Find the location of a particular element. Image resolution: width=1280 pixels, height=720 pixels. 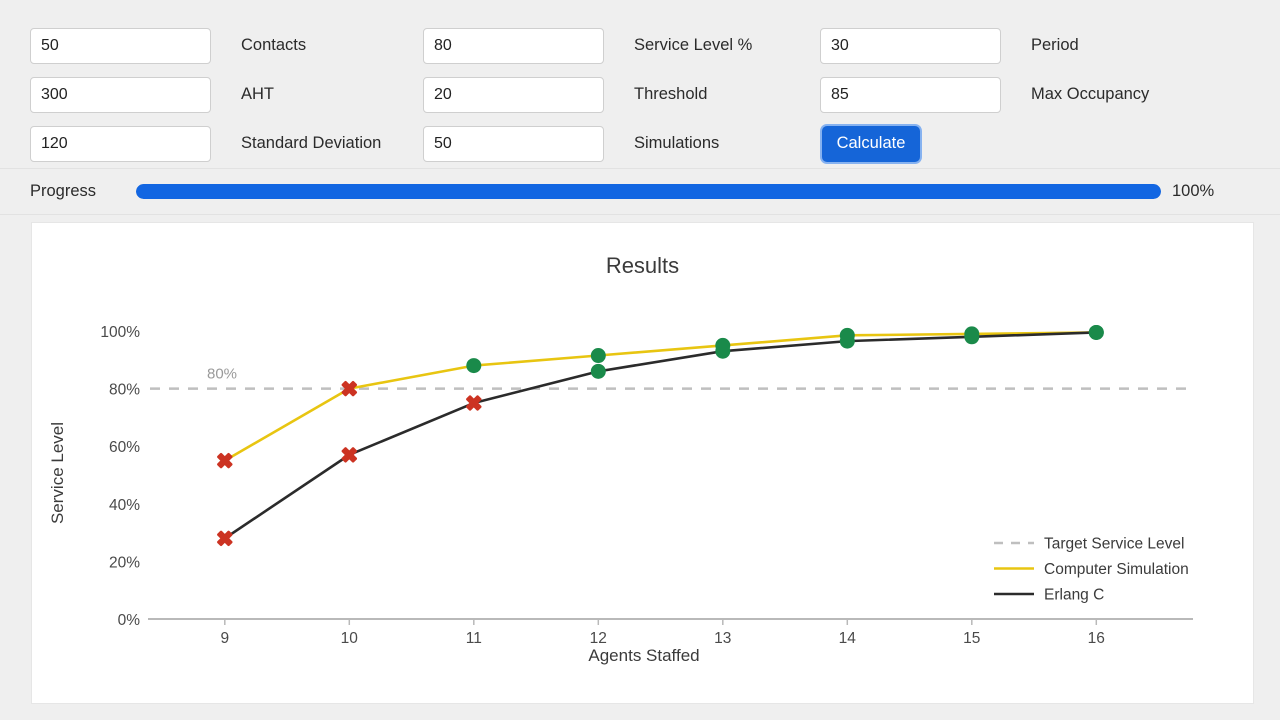

series-line-computer-simulation is located at coordinates (660, 396).